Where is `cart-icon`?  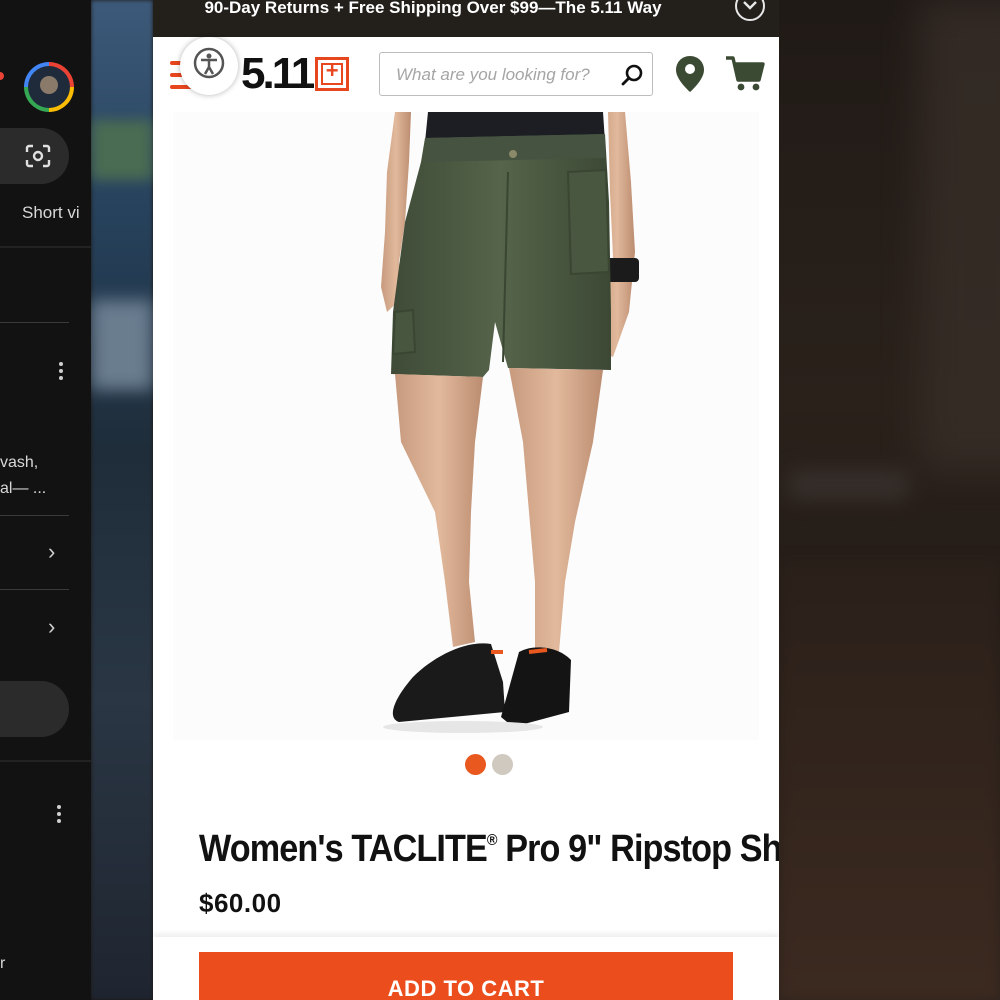
cart-icon is located at coordinates (745, 74).